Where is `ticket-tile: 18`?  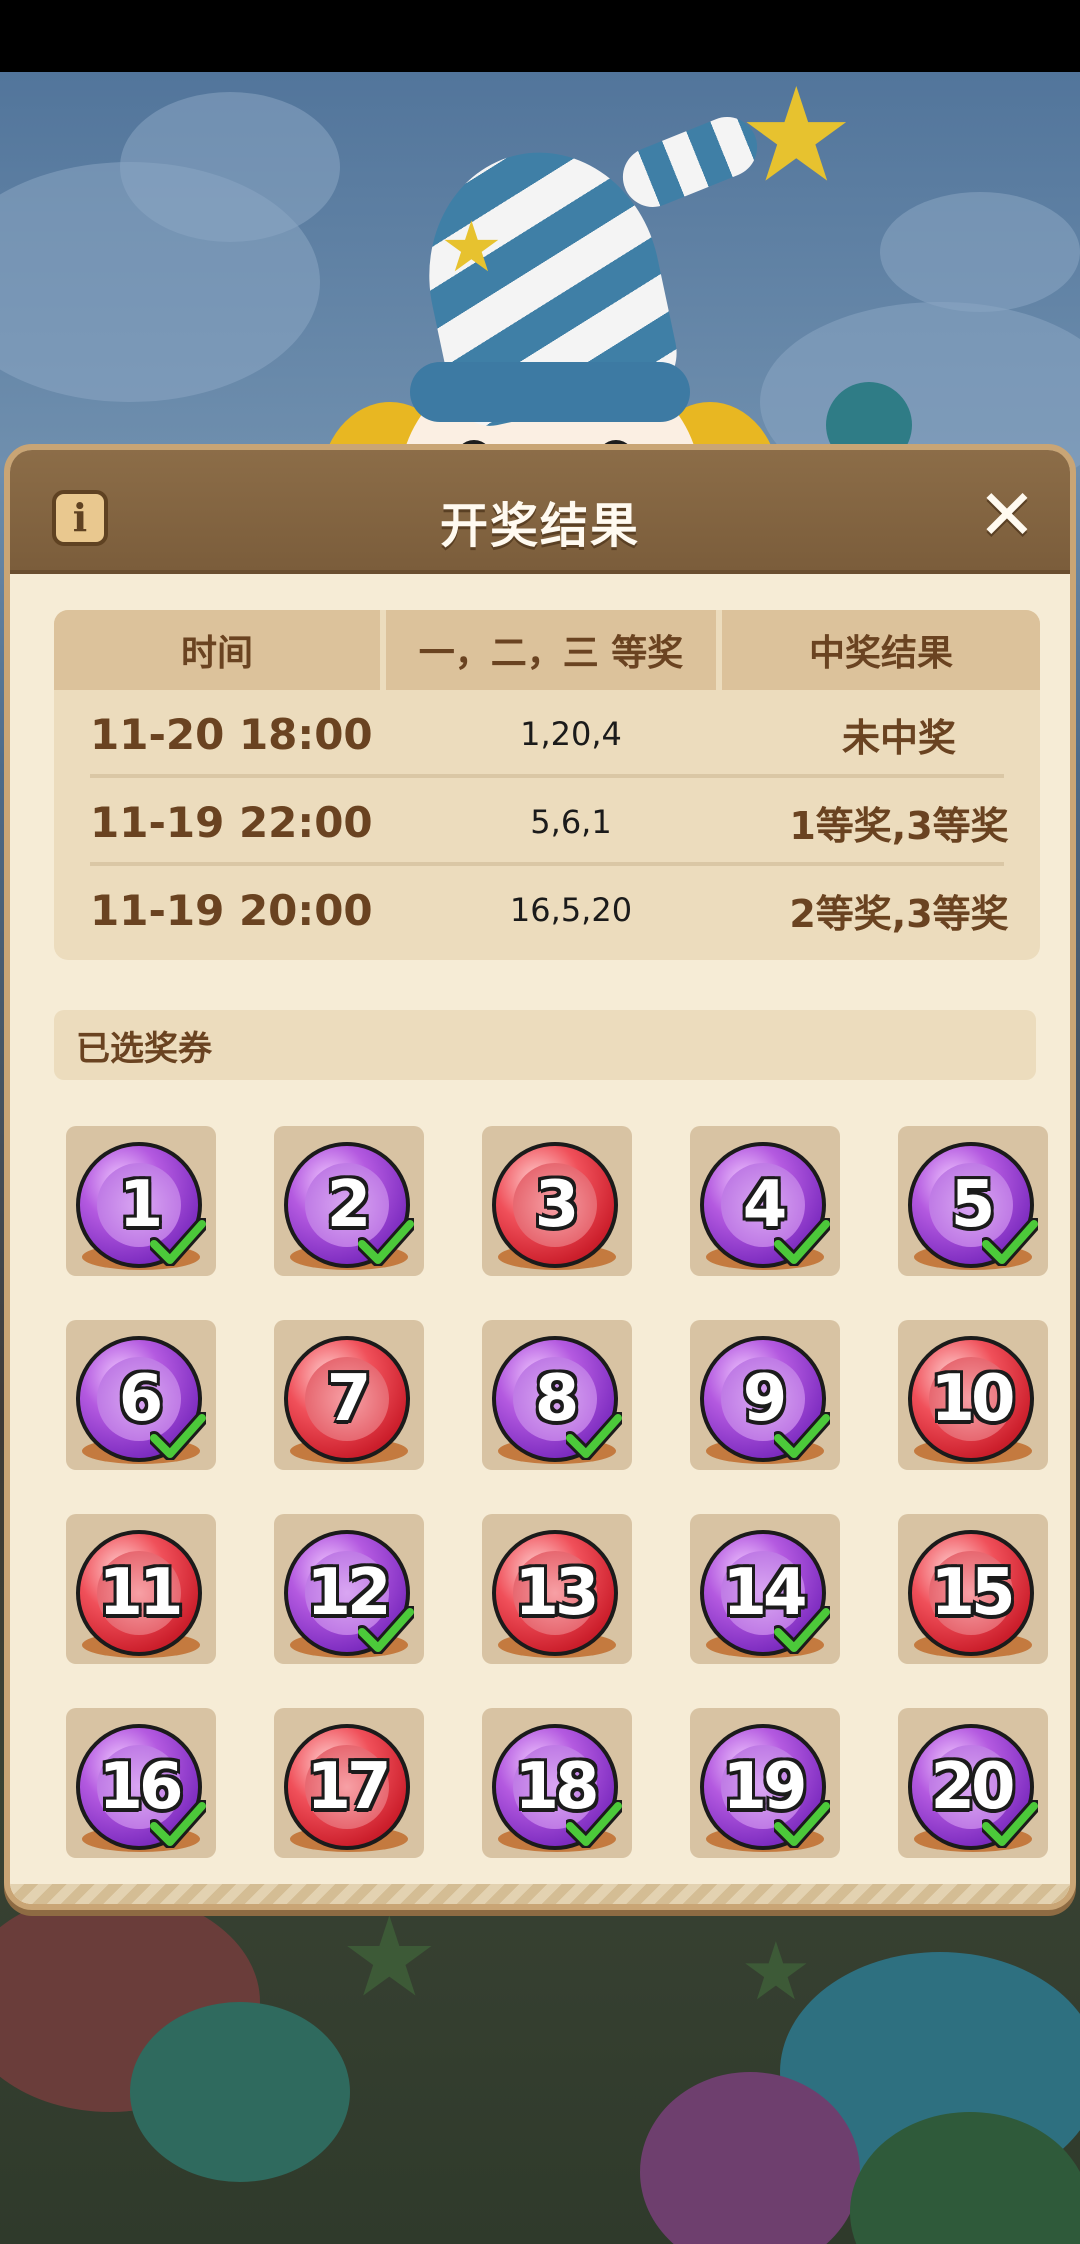
ticket-tile: 18 is located at coordinates (557, 1783).